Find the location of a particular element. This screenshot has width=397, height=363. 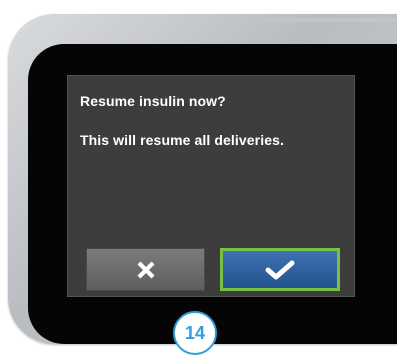

confirm-button-face is located at coordinates (280, 269).